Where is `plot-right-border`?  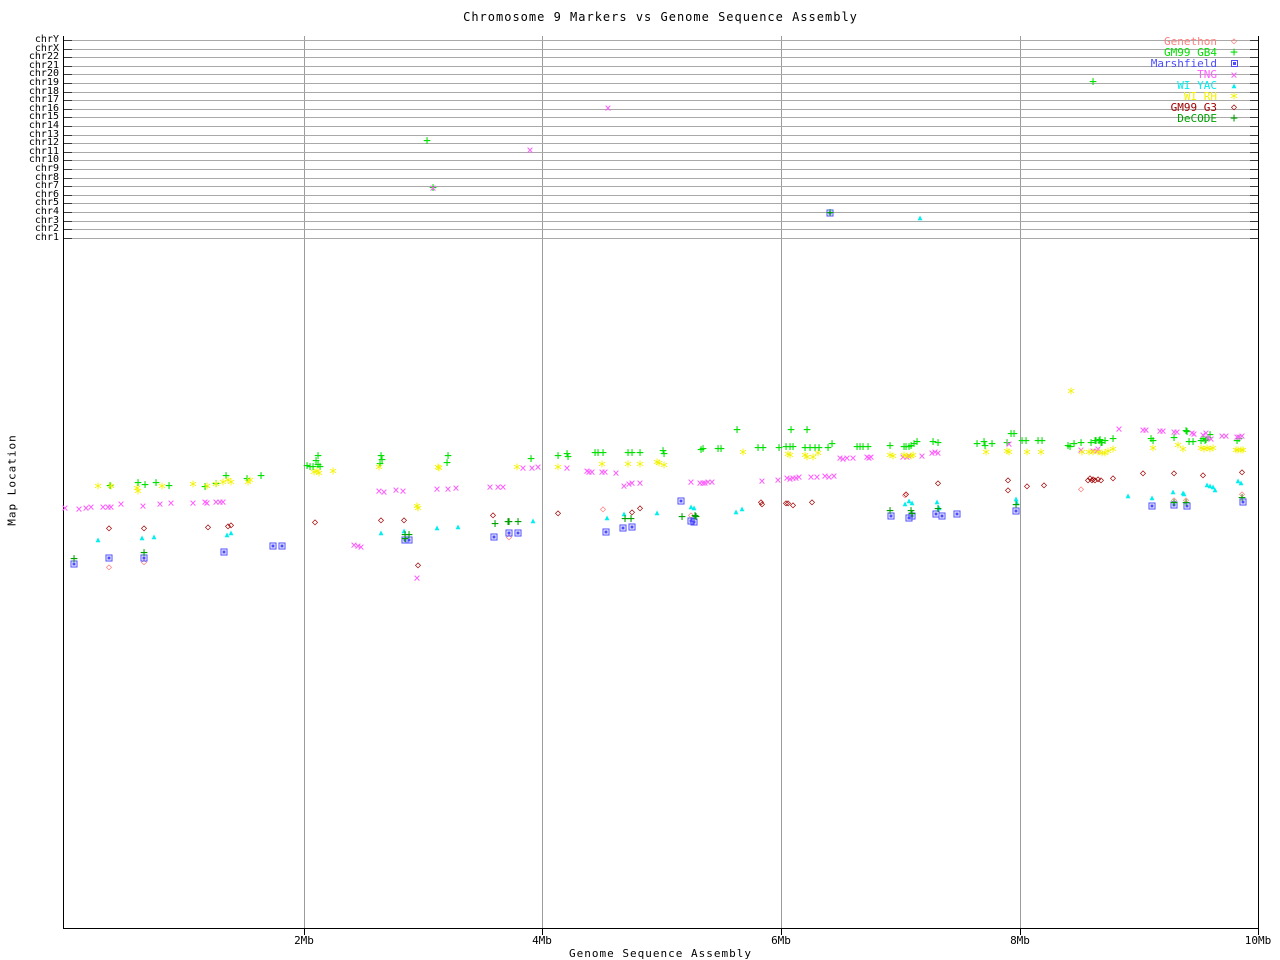 plot-right-border is located at coordinates (1258, 482).